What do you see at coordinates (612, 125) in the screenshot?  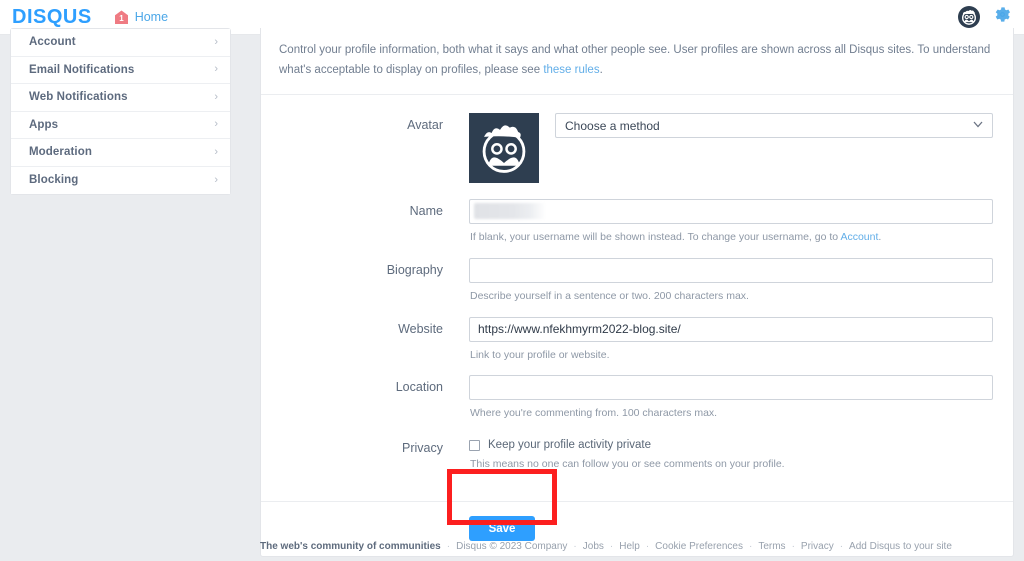 I see `avatar-method-value: Choose a method` at bounding box center [612, 125].